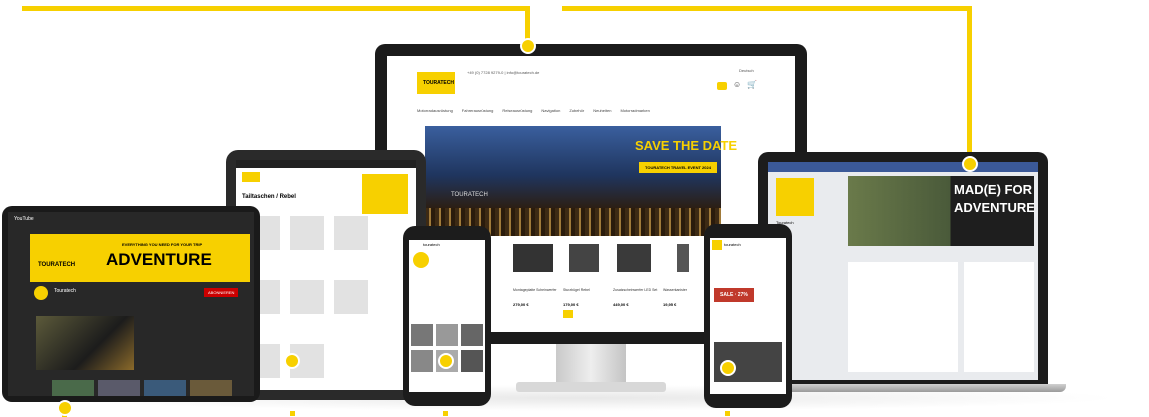 The width and height of the screenshot is (1149, 417). Describe the element at coordinates (941, 211) in the screenshot. I see `cover-photo: MAD(E) FOR ADVENTURE` at that location.